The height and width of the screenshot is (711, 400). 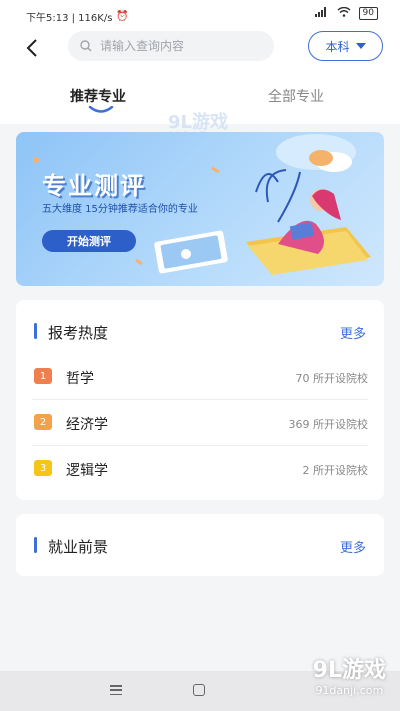 I want to click on tab-all-majors: 全部专业, so click(x=296, y=96).